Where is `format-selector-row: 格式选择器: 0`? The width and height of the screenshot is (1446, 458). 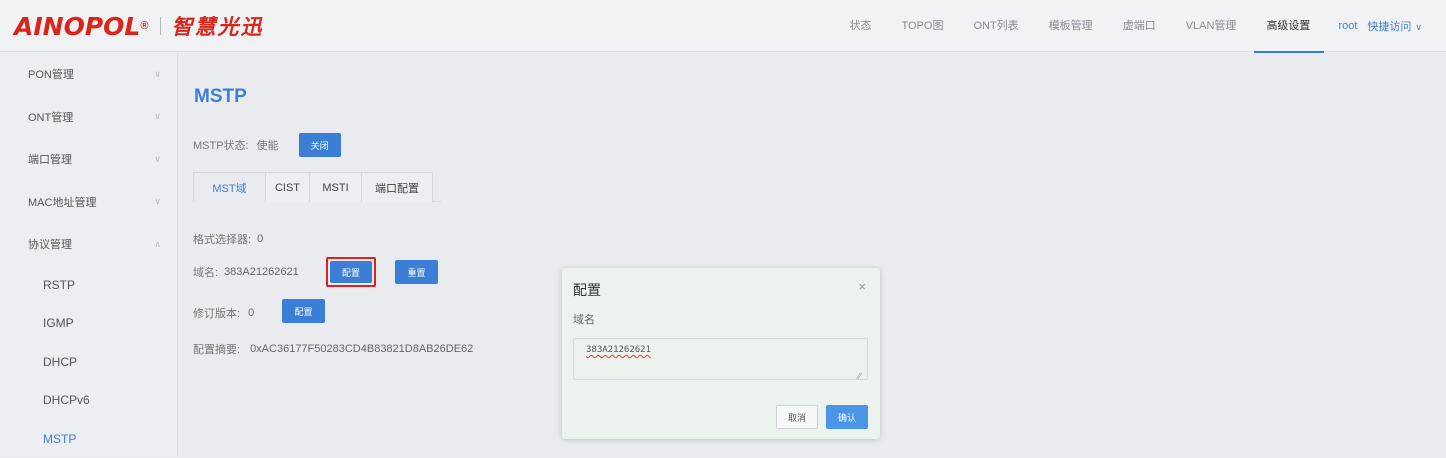
format-selector-row: 格式选择器: 0 is located at coordinates (228, 239).